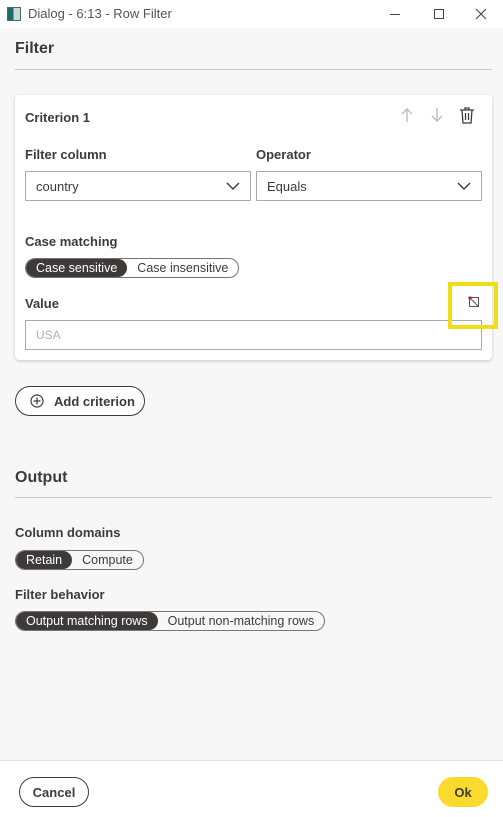 Image resolution: width=503 pixels, height=817 pixels. I want to click on minimize-button, so click(395, 14).